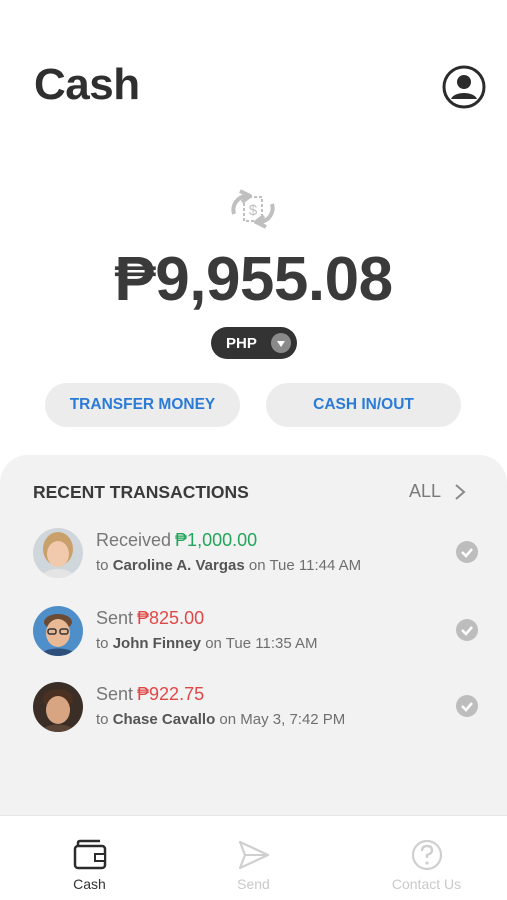 Image resolution: width=507 pixels, height=900 pixels. Describe the element at coordinates (253, 855) in the screenshot. I see `send-icon` at that location.